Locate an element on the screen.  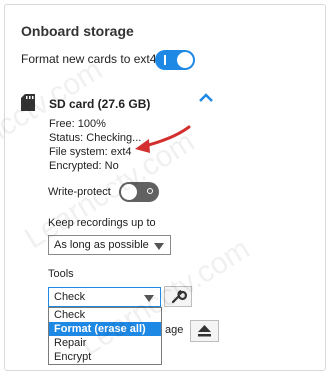
keep-recordings-label: Keep recordings up to is located at coordinates (102, 223).